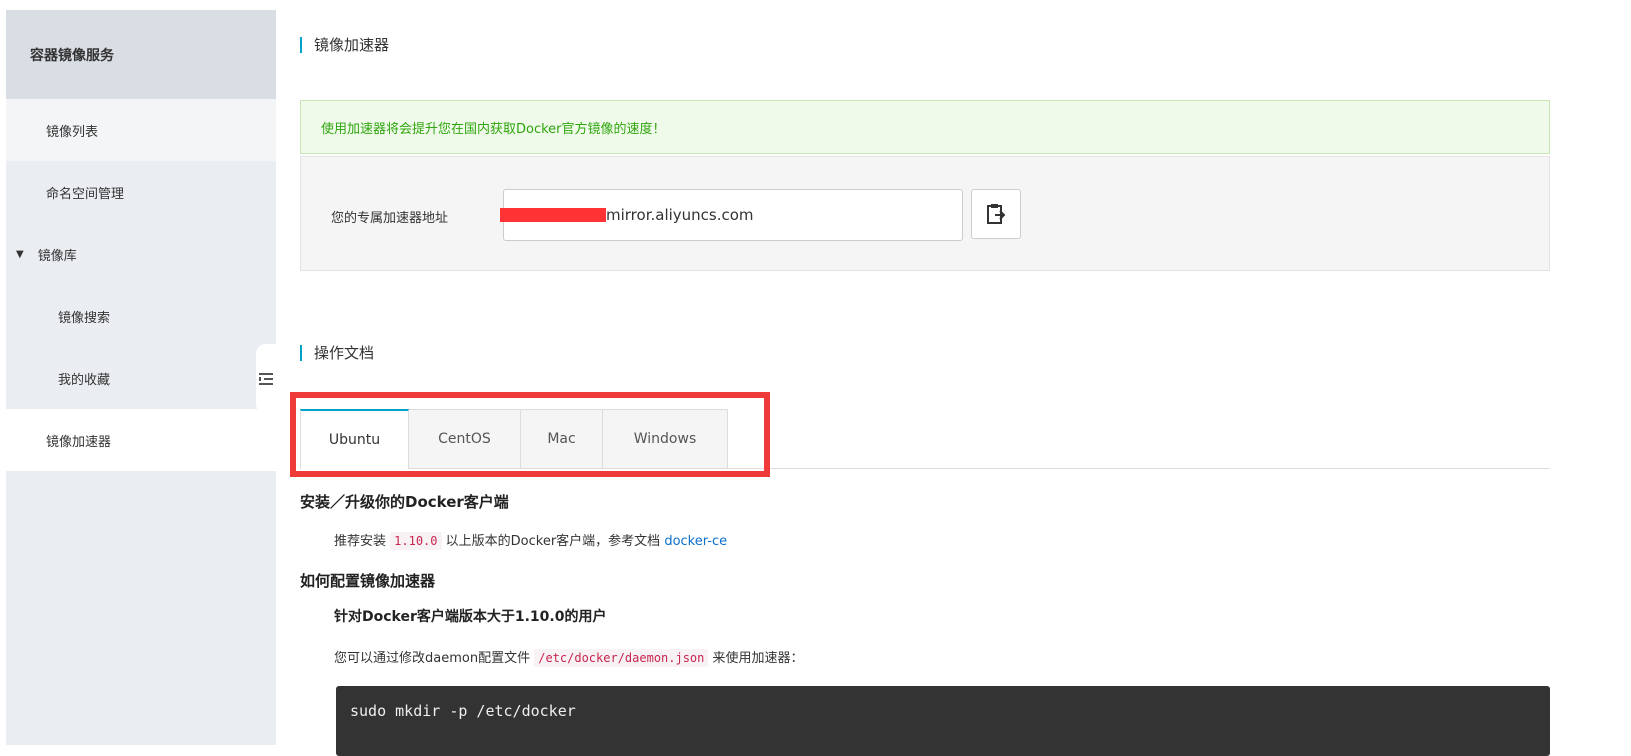 The width and height of the screenshot is (1631, 756). Describe the element at coordinates (493, 129) in the screenshot. I see `notice-text: 使用加速器将会提升您在国内获取Docker官方镜像的速度！` at that location.